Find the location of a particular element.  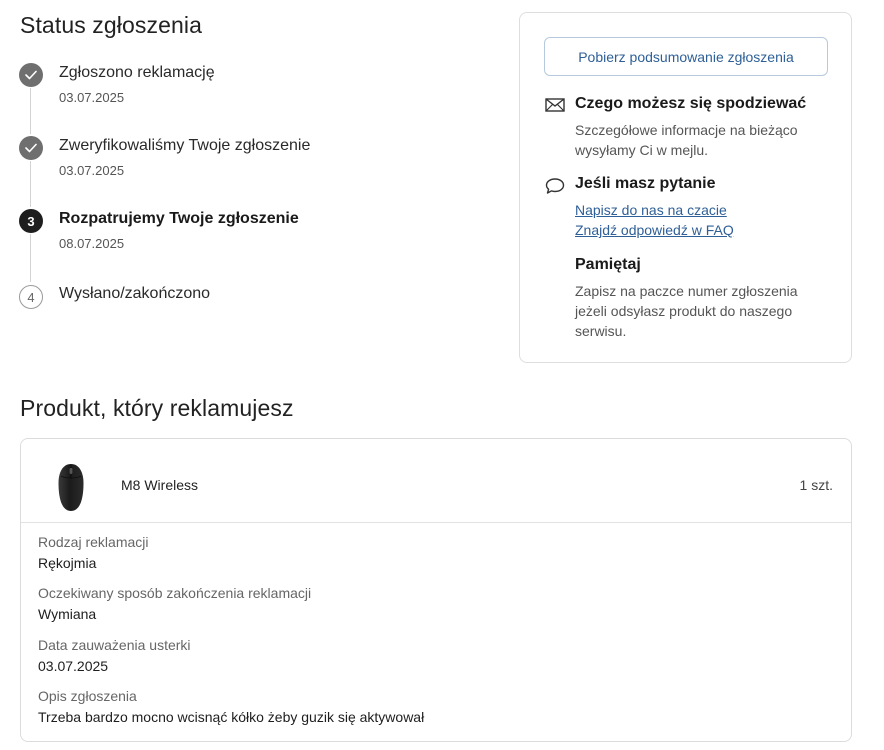

timeline-step-submitted: Zgłoszono reklamację 03.07.2025 is located at coordinates (248, 85).